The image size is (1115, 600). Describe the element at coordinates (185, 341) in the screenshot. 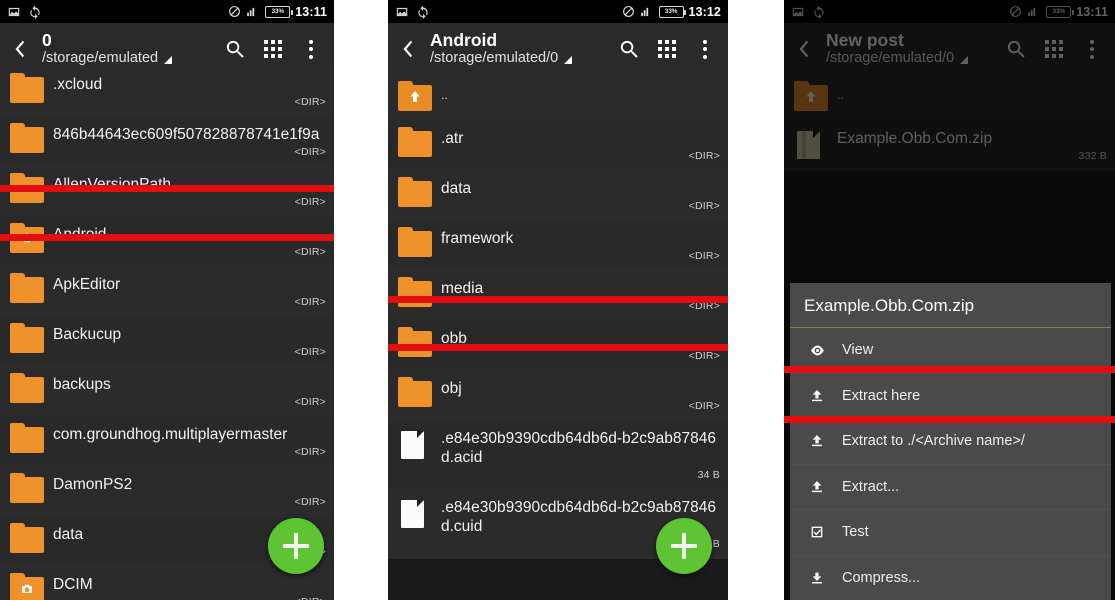

I see `list-item-body: Backucup <DIR>` at that location.